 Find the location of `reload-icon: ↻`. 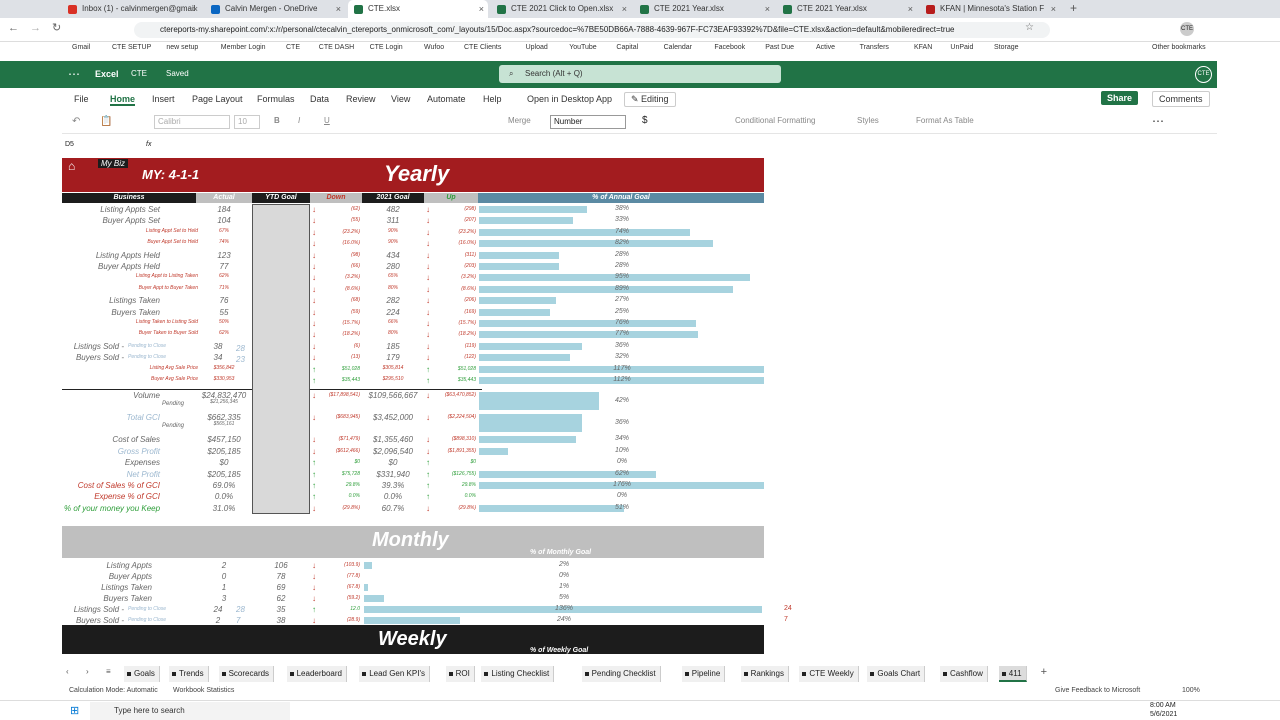

reload-icon: ↻ is located at coordinates (56, 27).